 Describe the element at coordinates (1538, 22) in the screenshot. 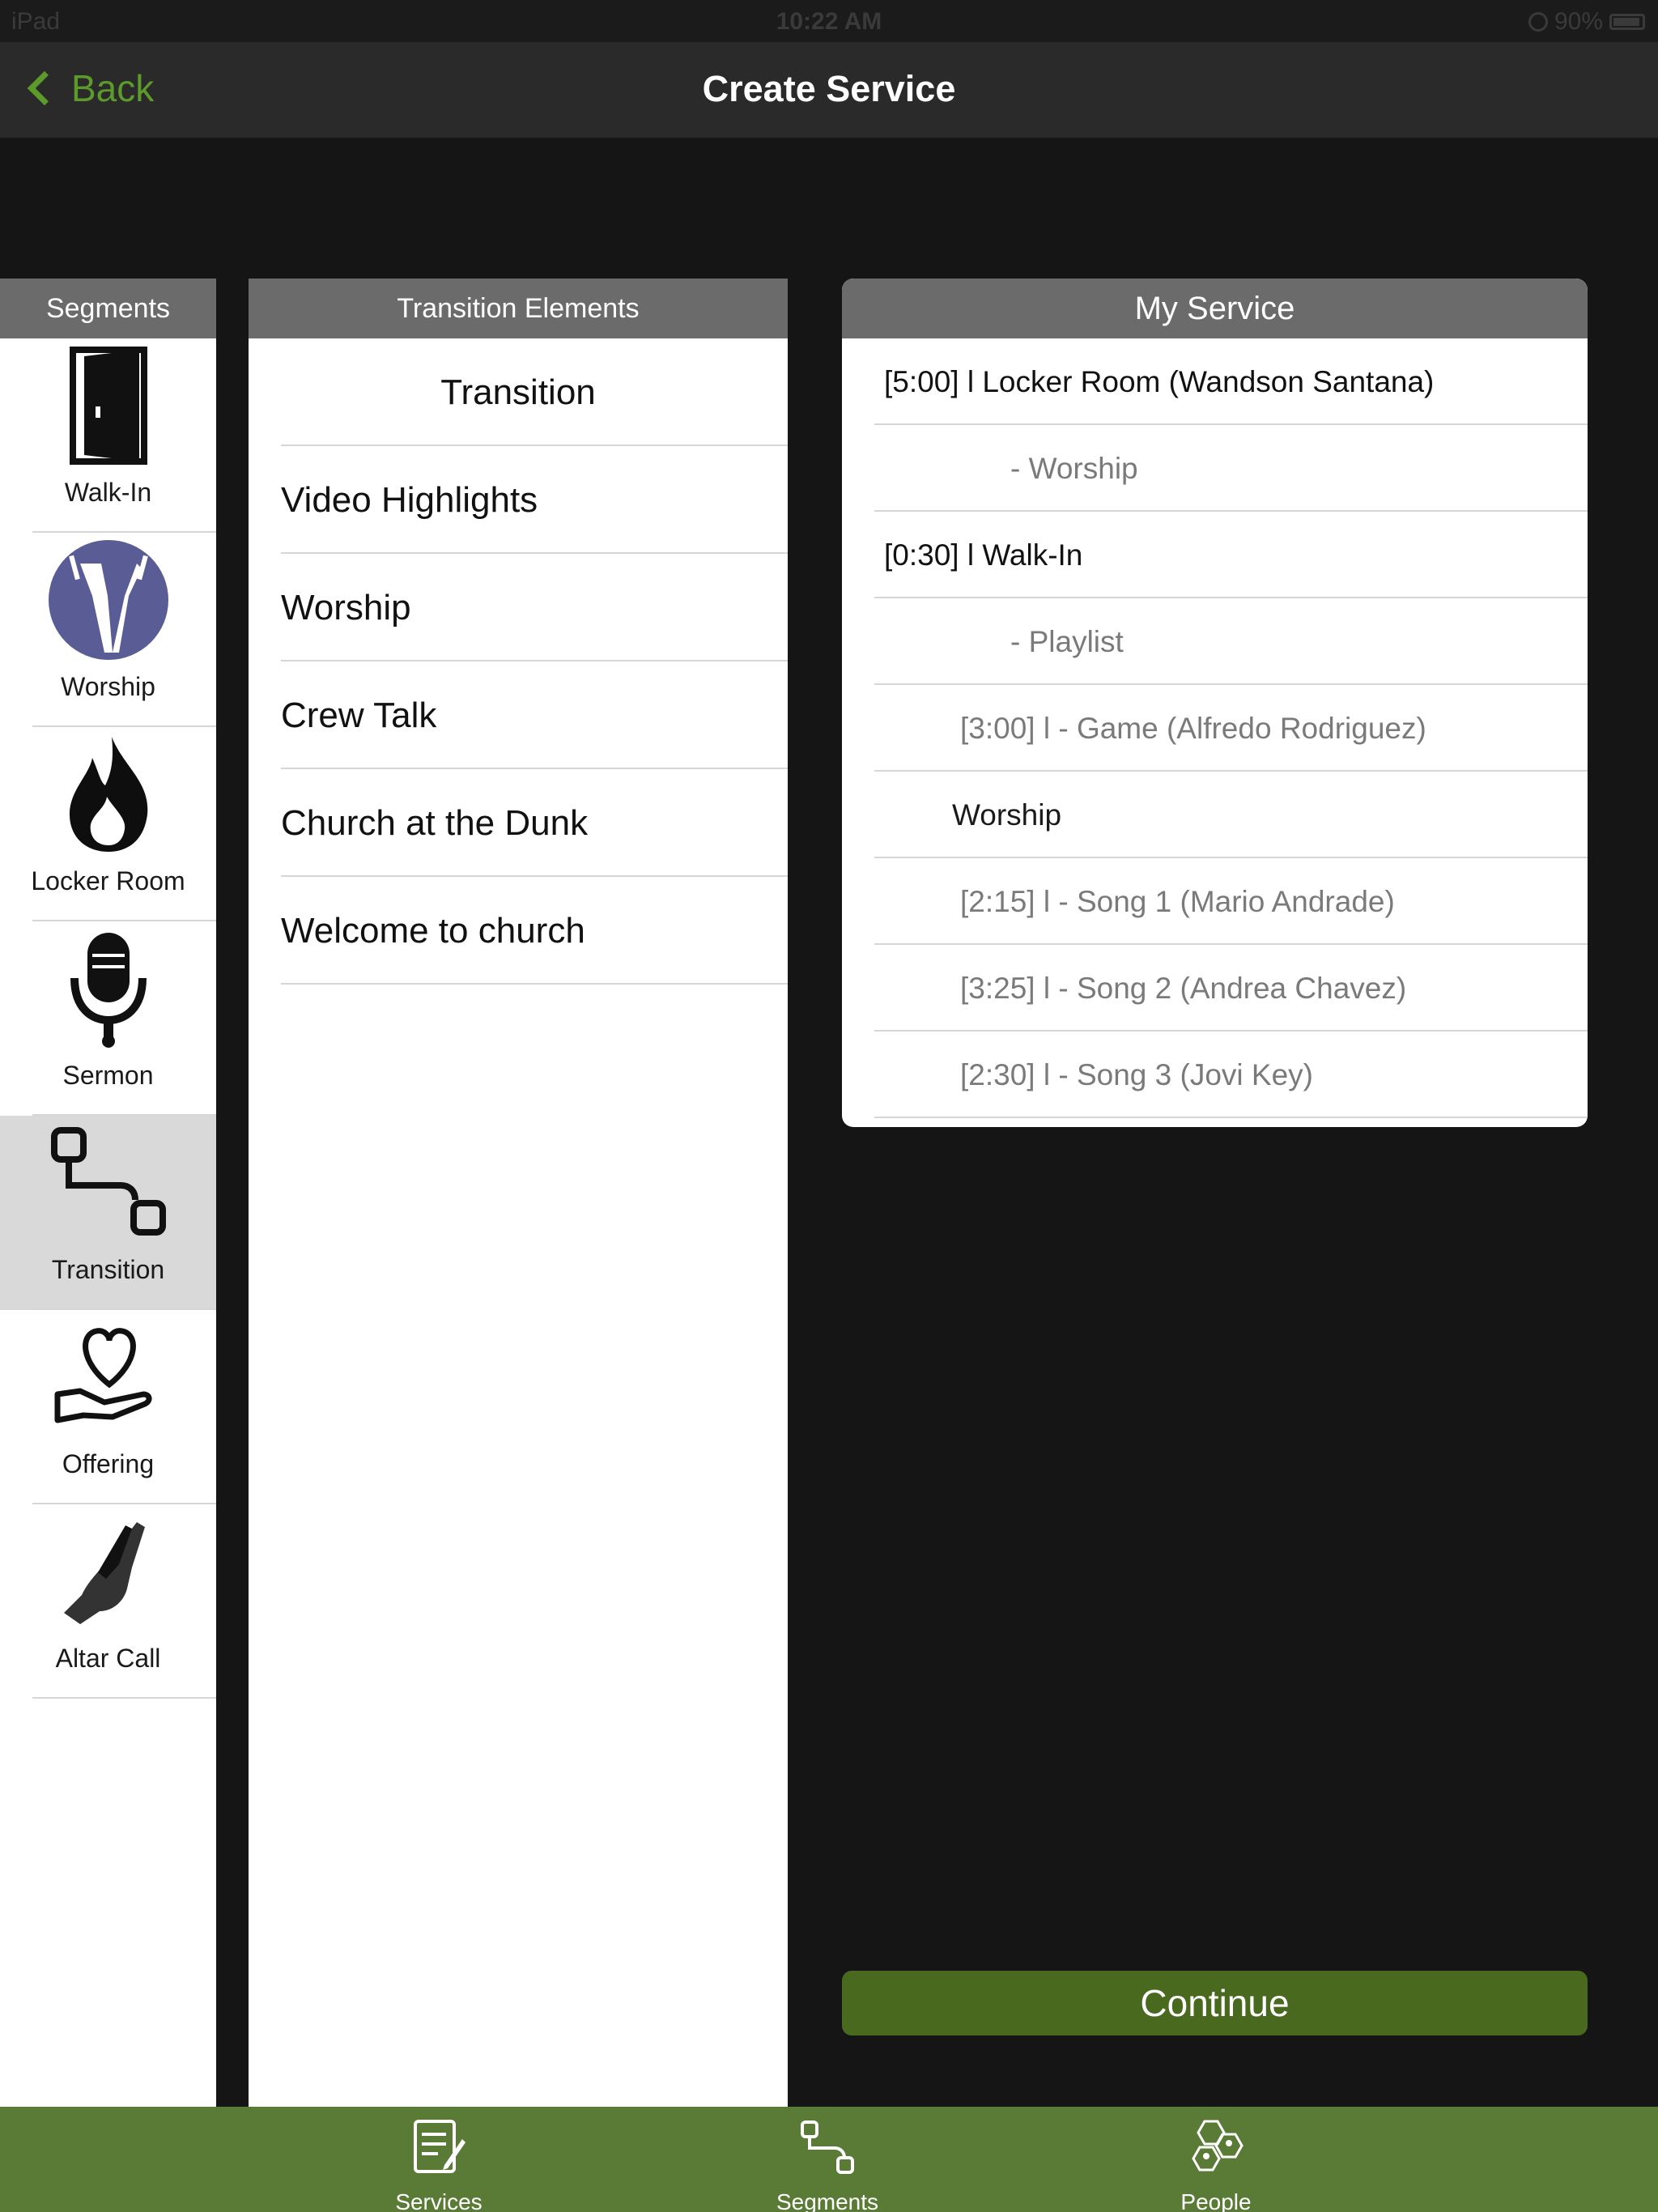

I see `rotation-lock-icon` at that location.